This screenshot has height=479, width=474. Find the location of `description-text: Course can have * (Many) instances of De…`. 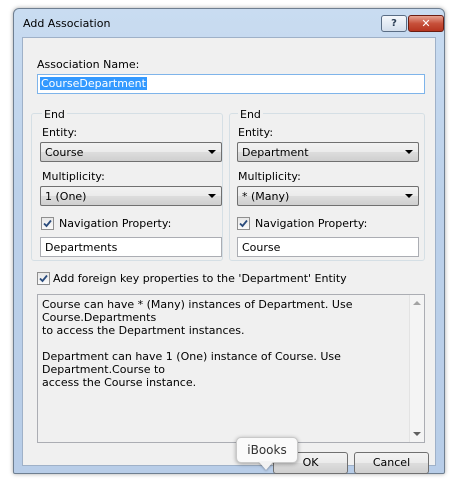

description-text: Course can have * (Many) instances of De… is located at coordinates (197, 343).